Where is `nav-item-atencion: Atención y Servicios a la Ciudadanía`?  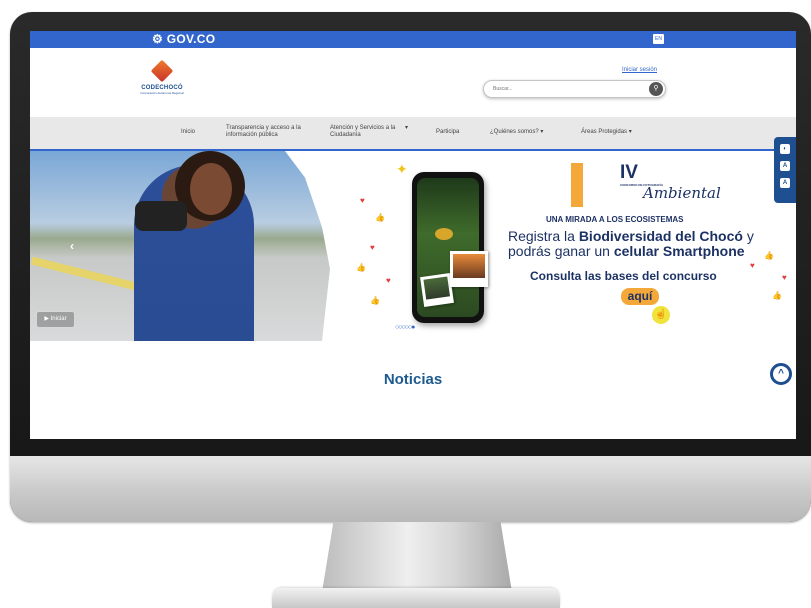 nav-item-atencion: Atención y Servicios a la Ciudadanía is located at coordinates (365, 132).